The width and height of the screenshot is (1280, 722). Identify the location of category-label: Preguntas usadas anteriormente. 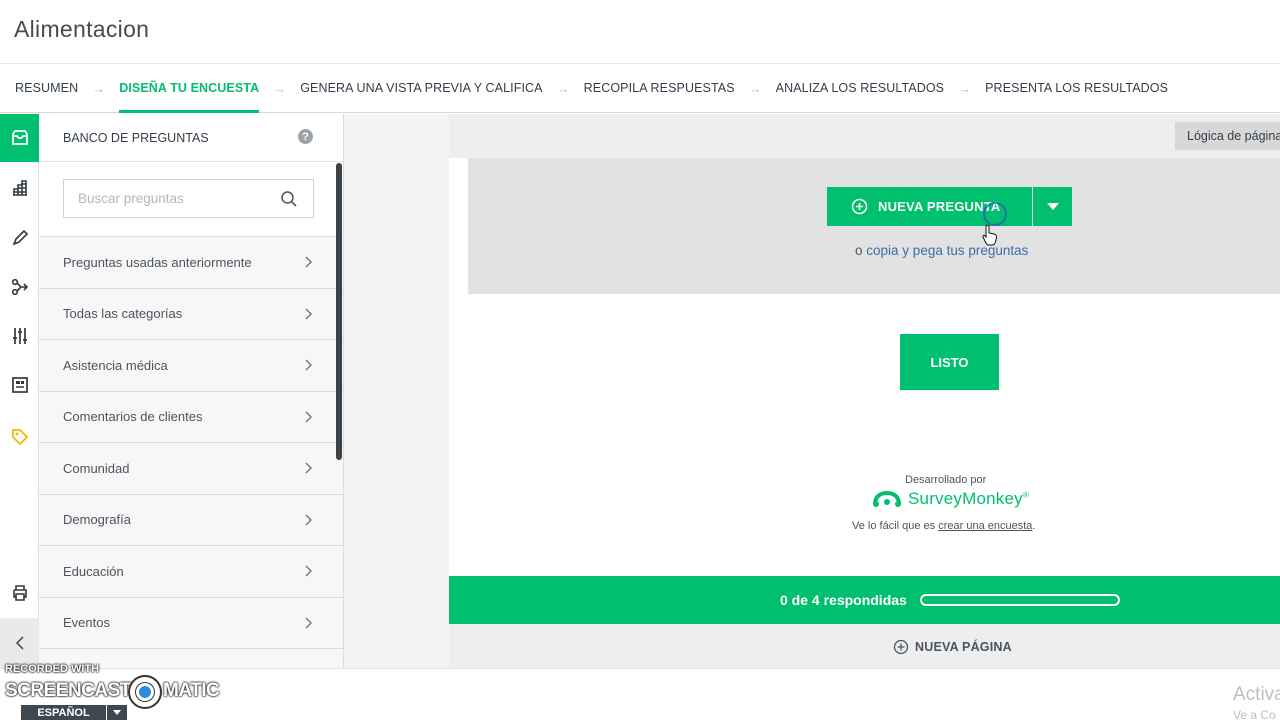
(157, 262).